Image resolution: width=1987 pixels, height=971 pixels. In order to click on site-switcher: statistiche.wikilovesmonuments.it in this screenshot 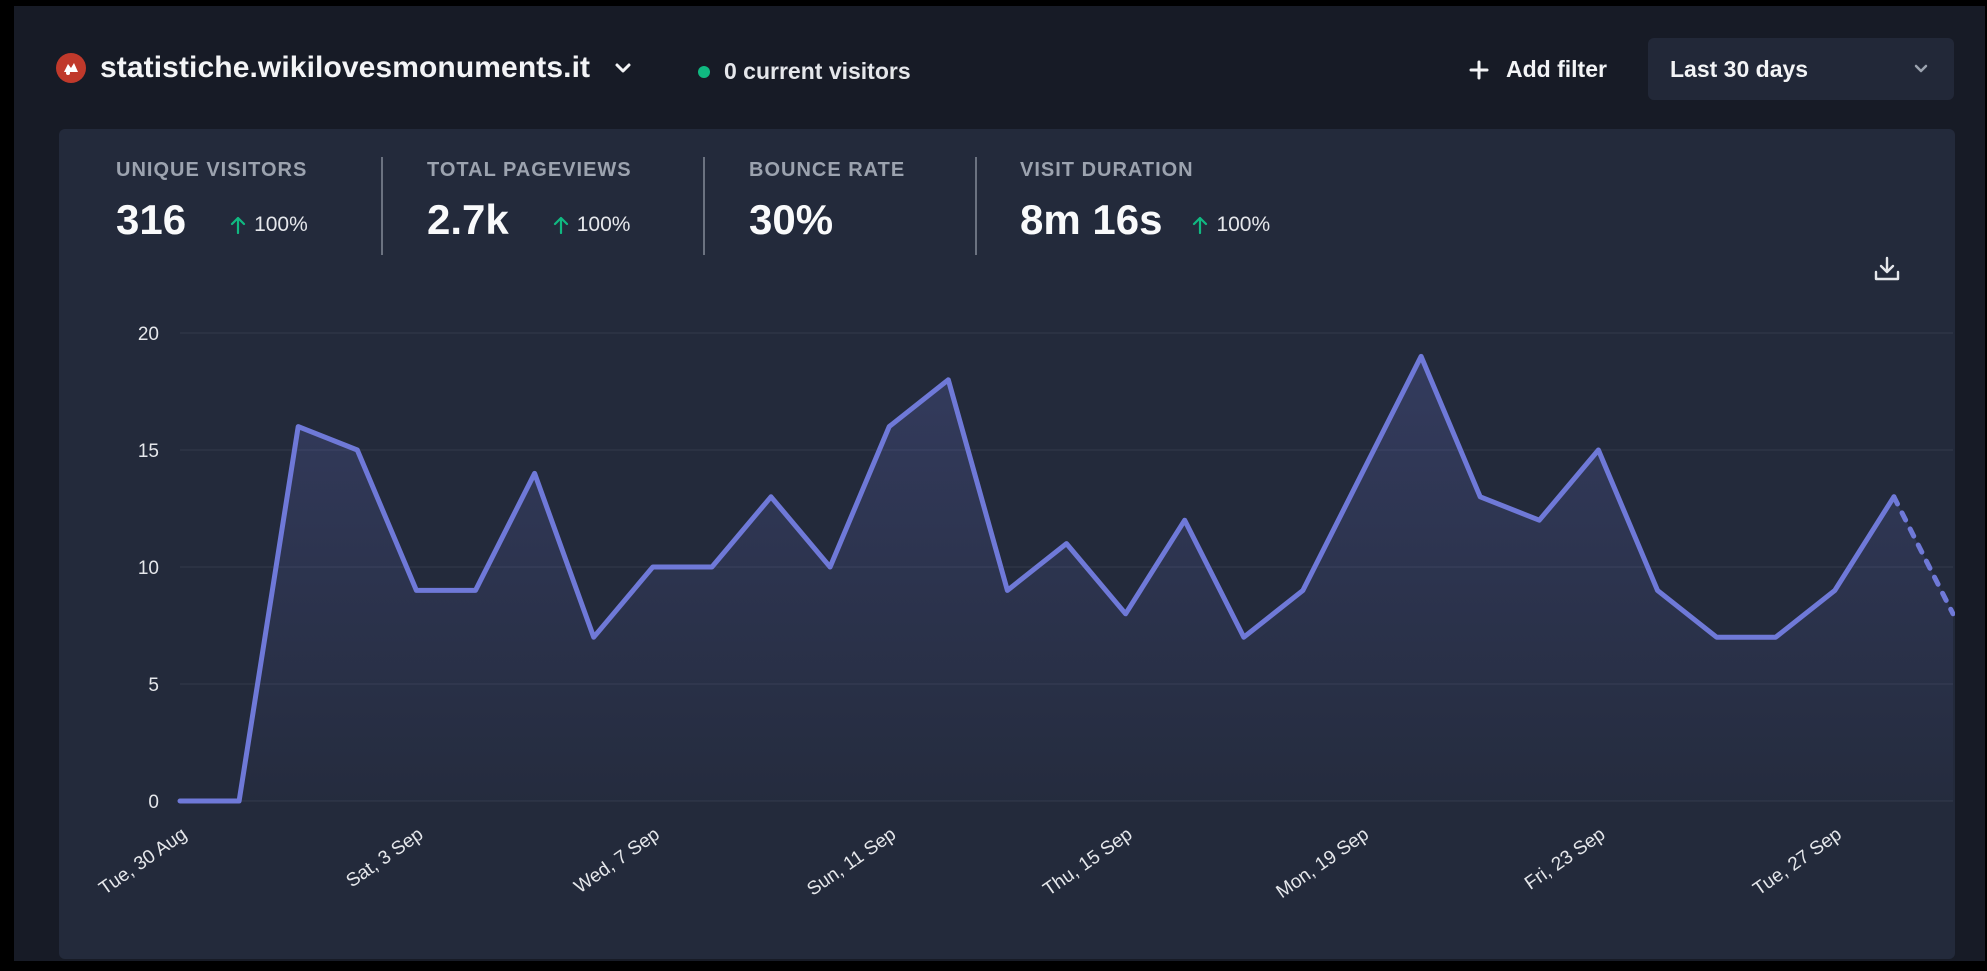, I will do `click(345, 68)`.